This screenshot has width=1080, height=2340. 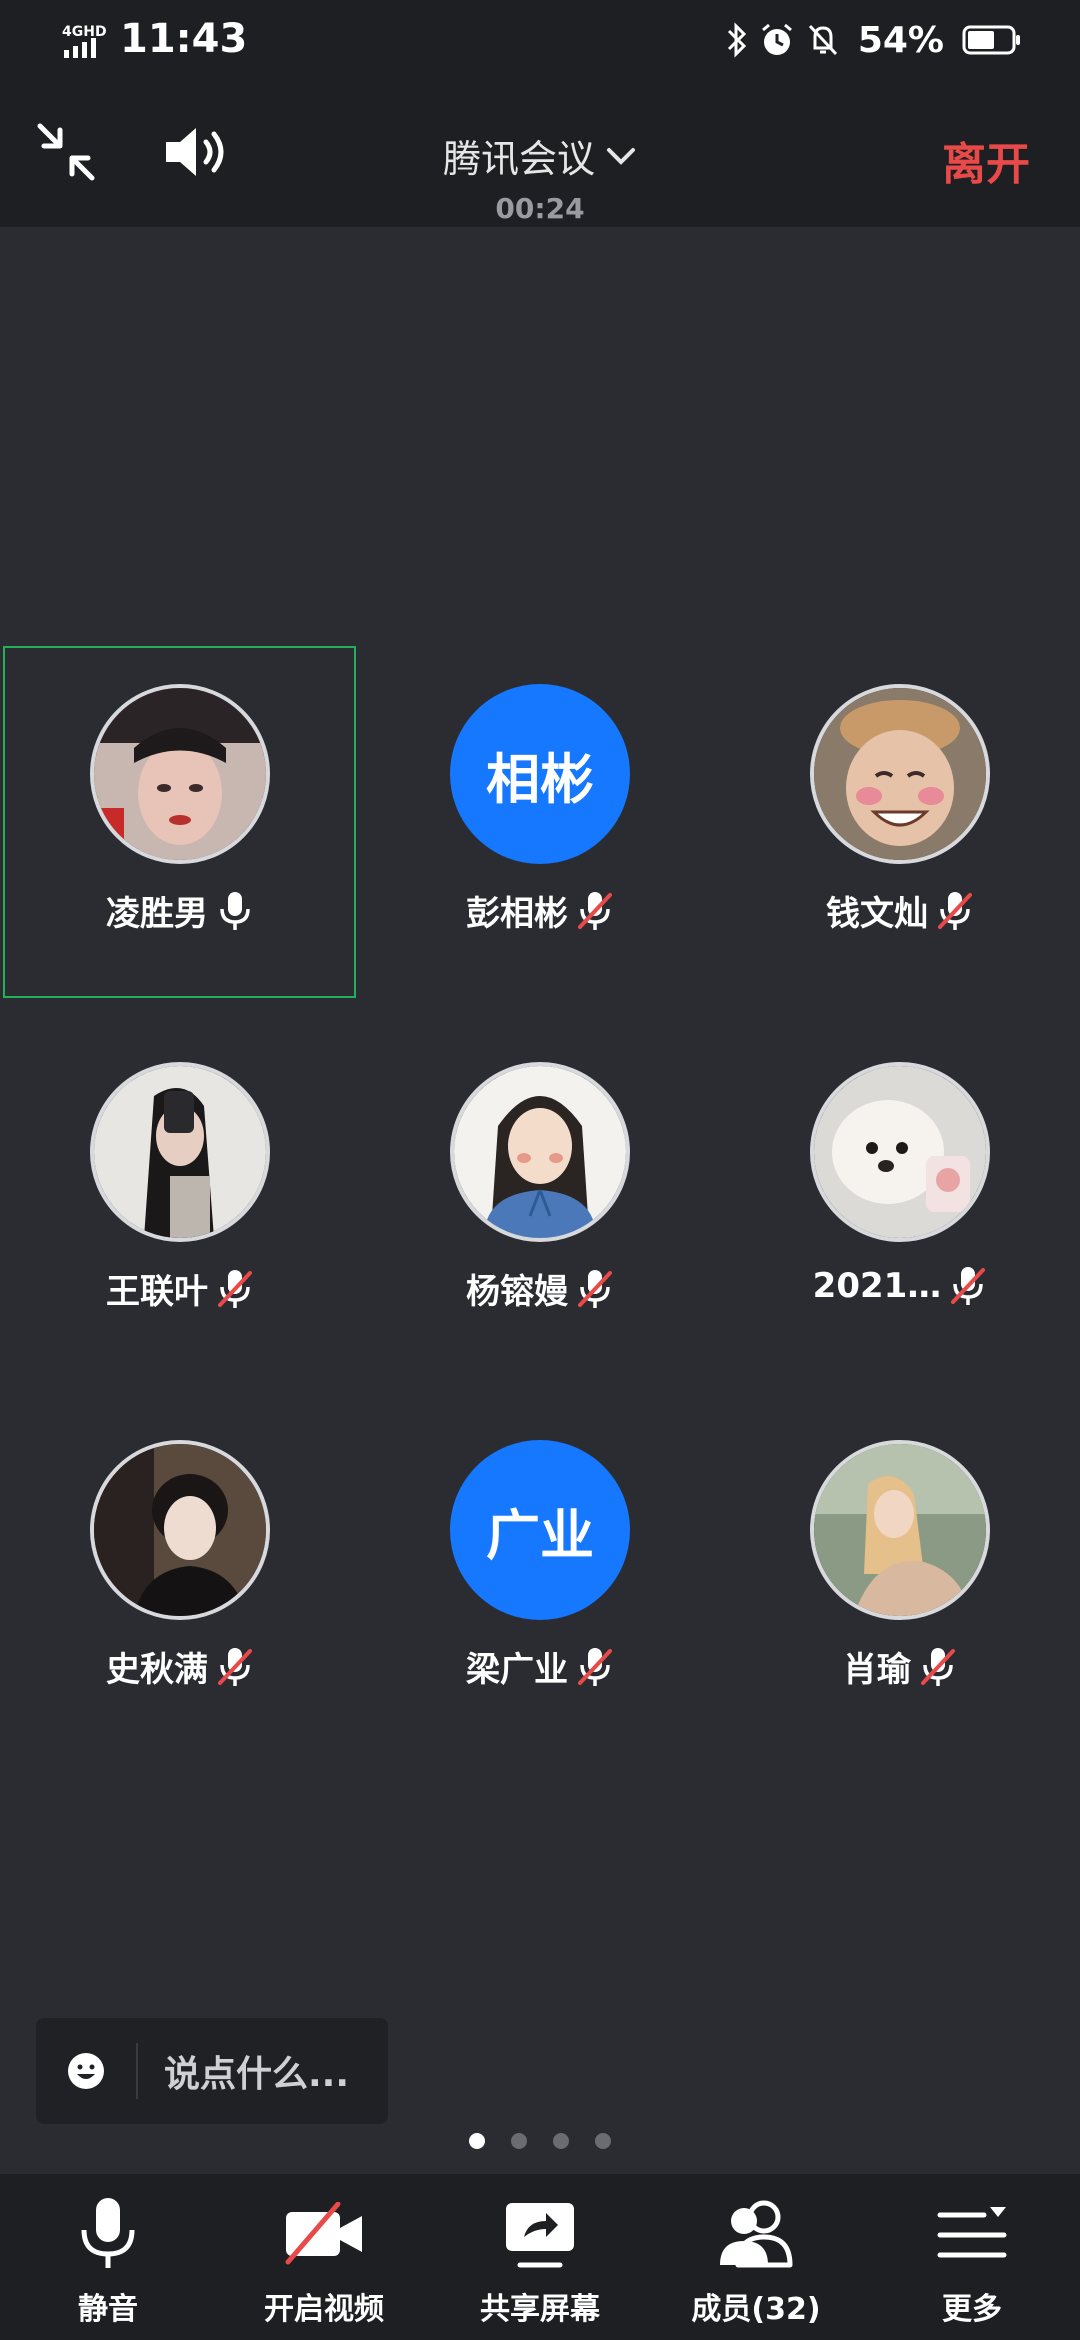 What do you see at coordinates (540, 208) in the screenshot?
I see `meeting-duration: 00:24` at bounding box center [540, 208].